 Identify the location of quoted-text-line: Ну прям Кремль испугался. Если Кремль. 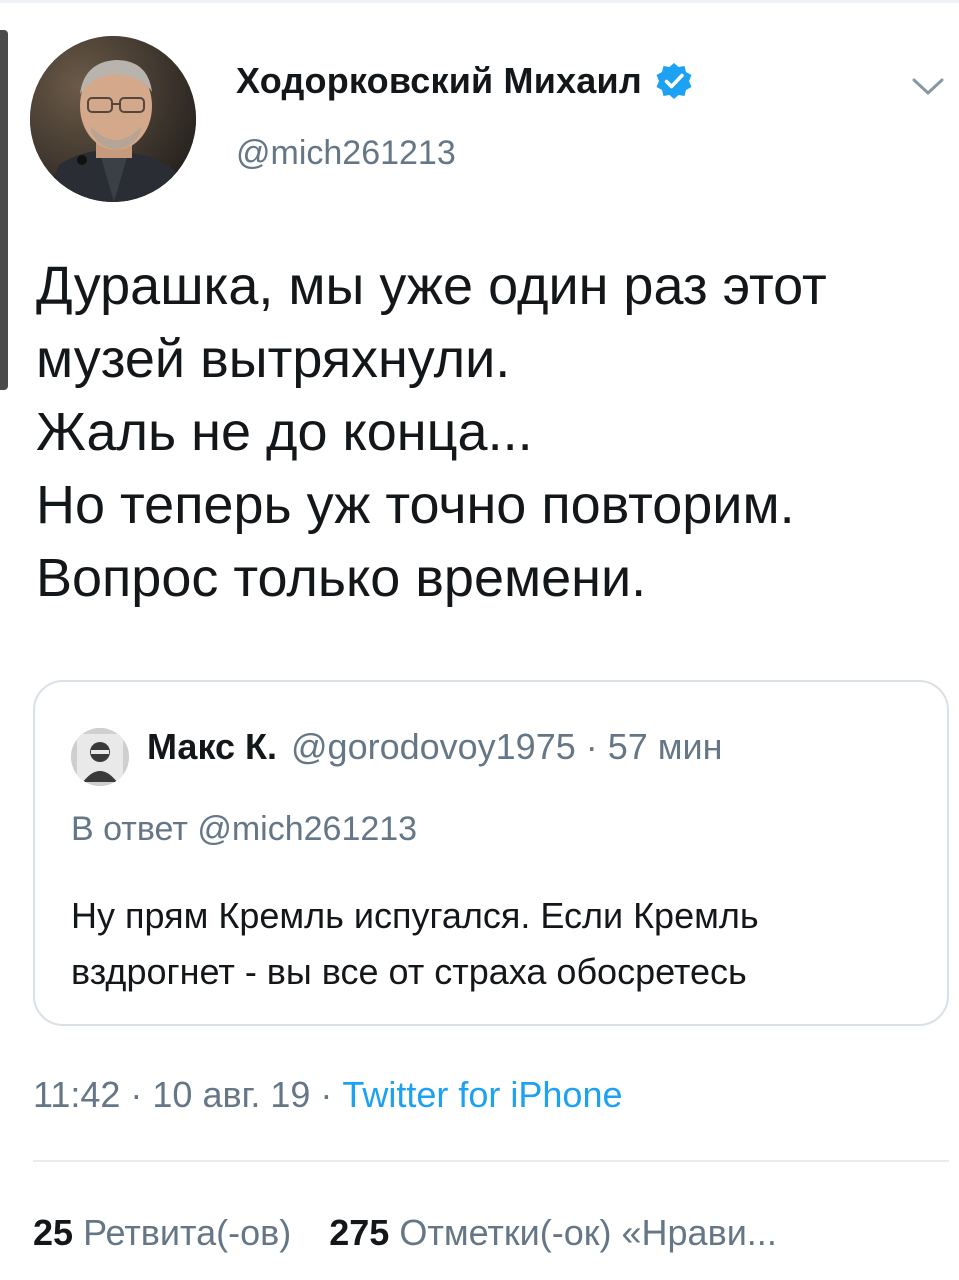
(415, 915).